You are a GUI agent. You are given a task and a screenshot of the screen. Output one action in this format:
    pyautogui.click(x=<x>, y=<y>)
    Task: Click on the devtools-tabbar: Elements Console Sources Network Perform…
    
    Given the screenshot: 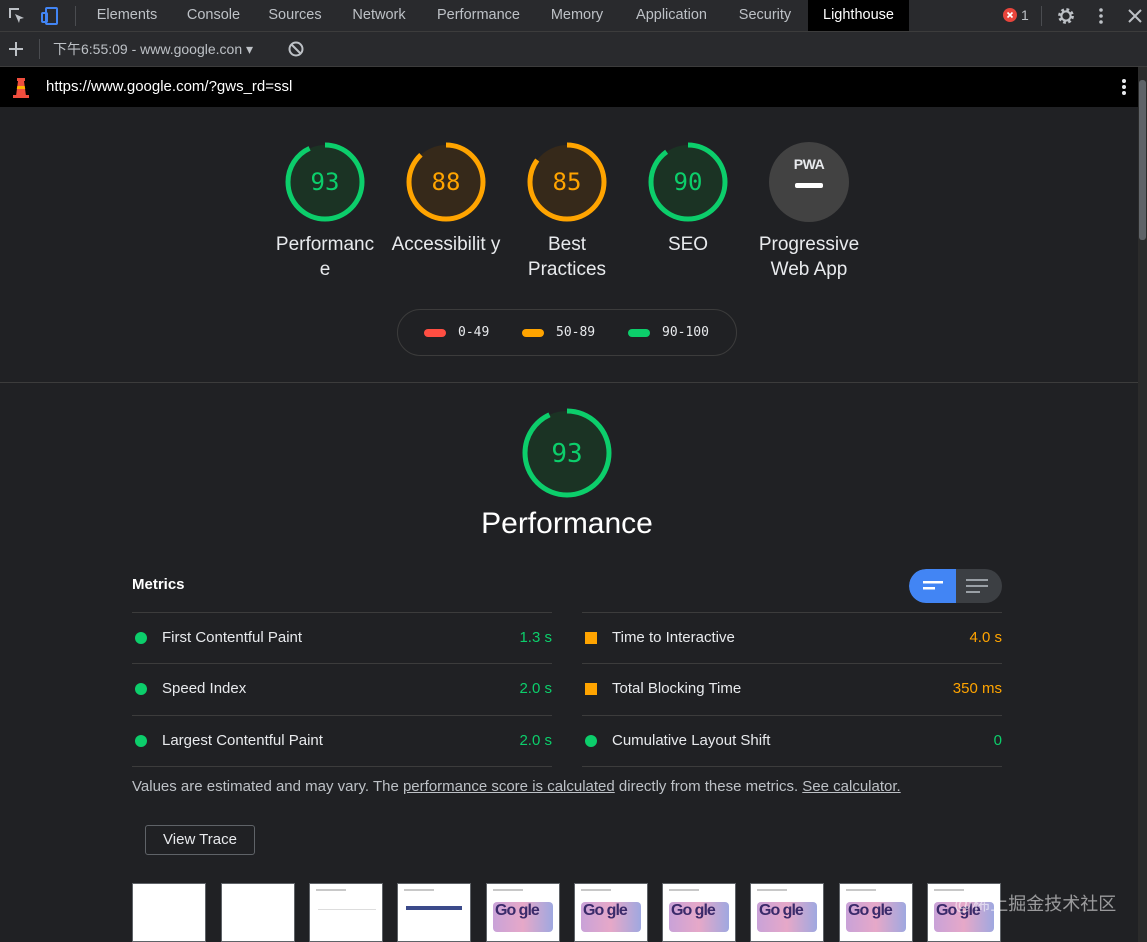 What is the action you would take?
    pyautogui.click(x=573, y=16)
    